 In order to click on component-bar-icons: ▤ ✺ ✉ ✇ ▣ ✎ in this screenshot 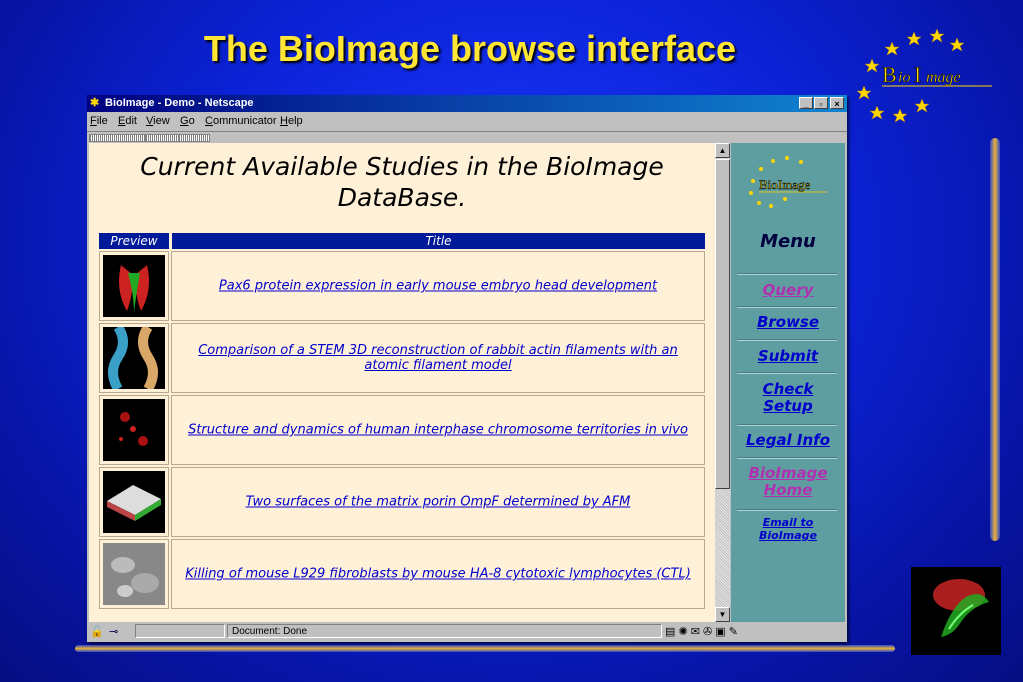, I will do `click(701, 631)`.